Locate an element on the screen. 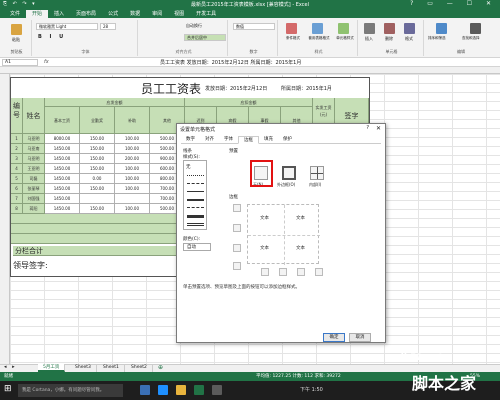 The width and height of the screenshot is (500, 400). cell-name: 蒋阳 is located at coordinates (34, 209).